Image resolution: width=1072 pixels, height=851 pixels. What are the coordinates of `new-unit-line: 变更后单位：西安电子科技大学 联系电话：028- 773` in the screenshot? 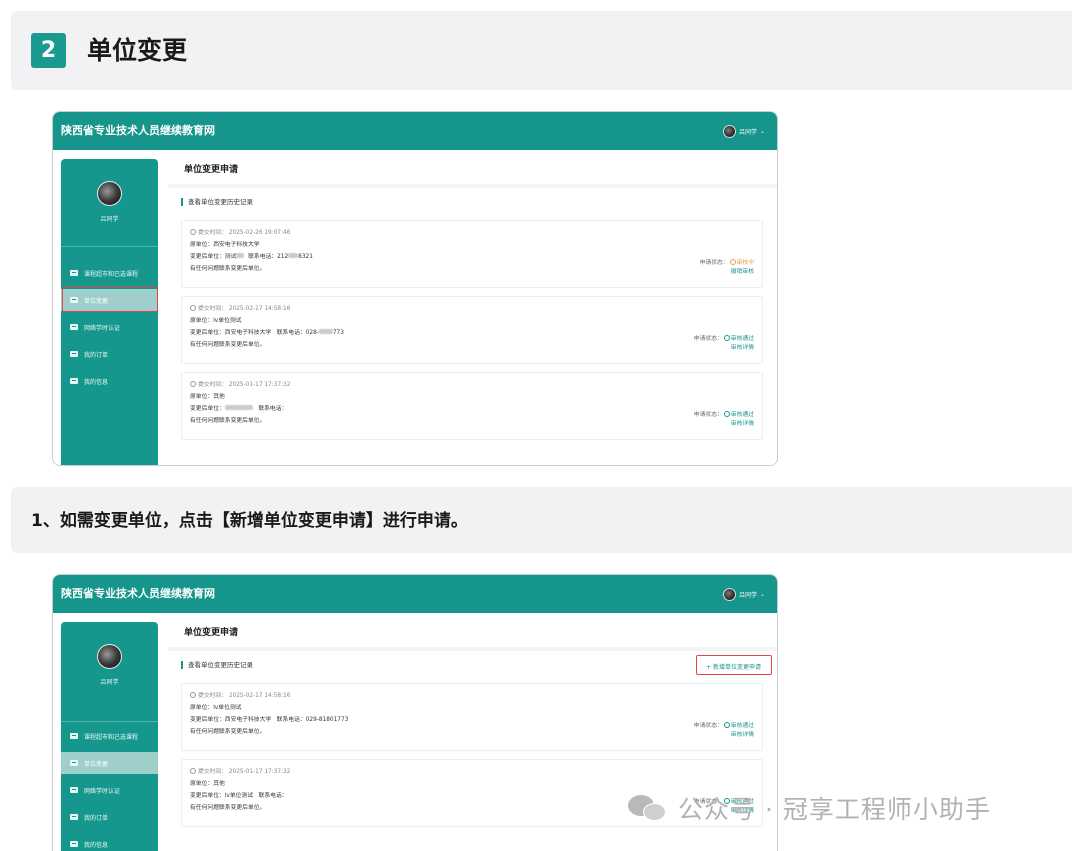 It's located at (267, 332).